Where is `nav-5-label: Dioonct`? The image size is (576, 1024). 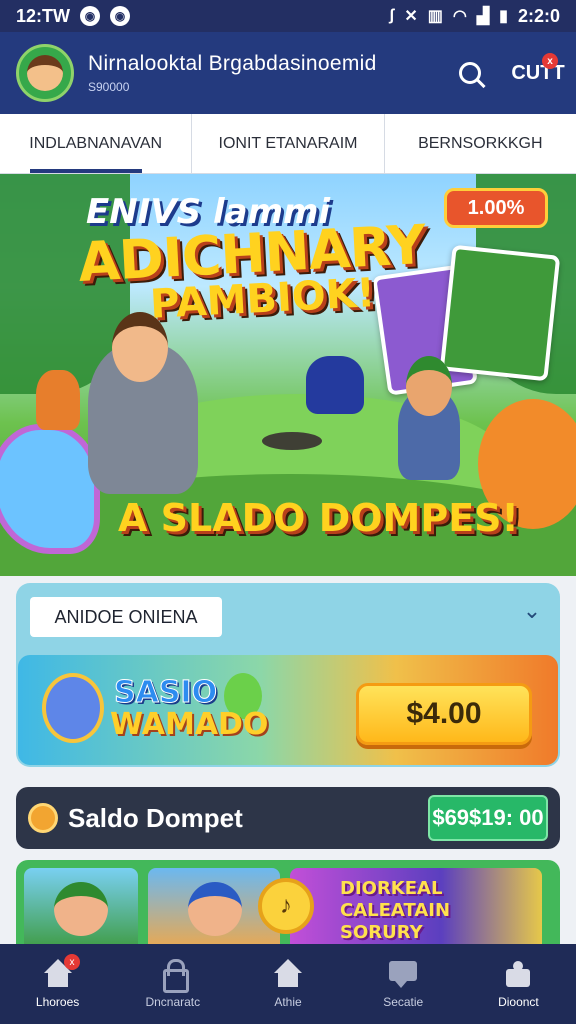
nav-5-label: Dioonct is located at coordinates (518, 1002).